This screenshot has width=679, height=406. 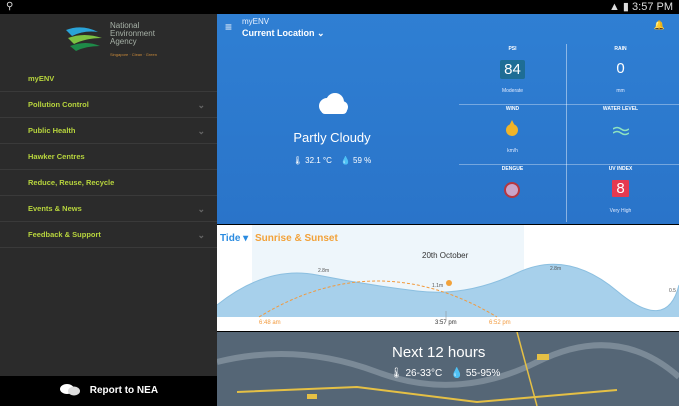 What do you see at coordinates (296, 238) in the screenshot?
I see `tab-sunrise-sunset: Sunrise & Sunset` at bounding box center [296, 238].